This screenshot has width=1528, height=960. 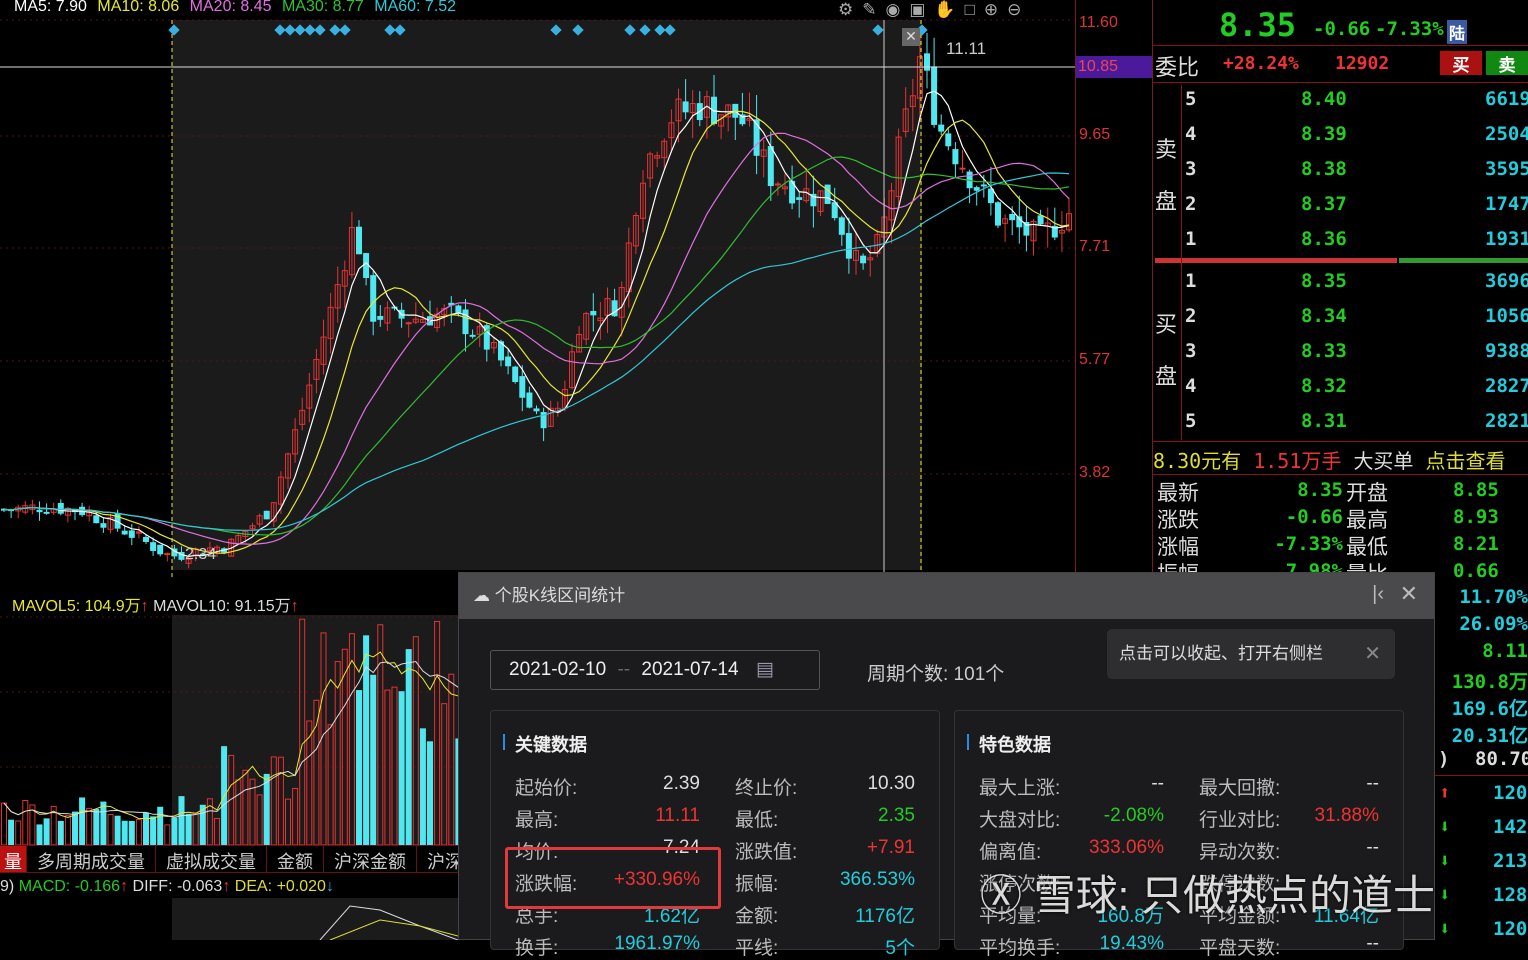 I want to click on bid-price: 8.32, so click(x=1324, y=386).